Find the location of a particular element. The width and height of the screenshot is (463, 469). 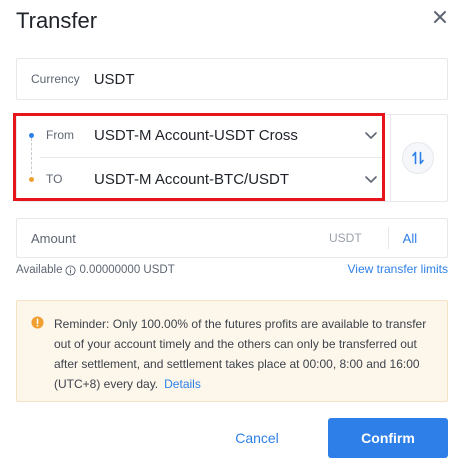

swap-icon is located at coordinates (418, 158).